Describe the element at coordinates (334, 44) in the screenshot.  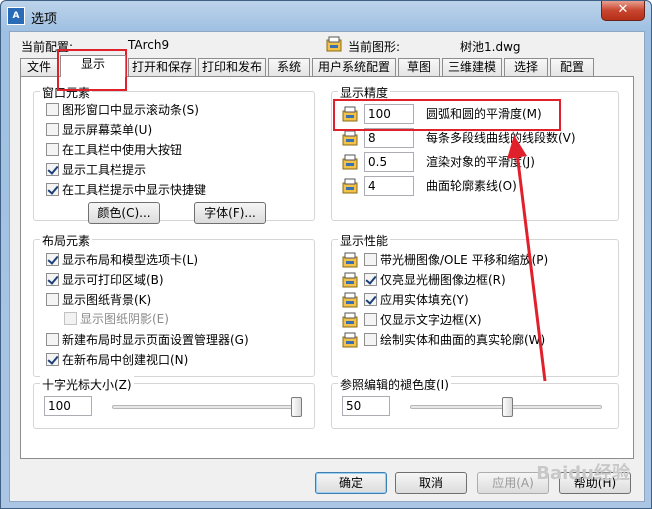
I see `drawing-file-icon` at that location.